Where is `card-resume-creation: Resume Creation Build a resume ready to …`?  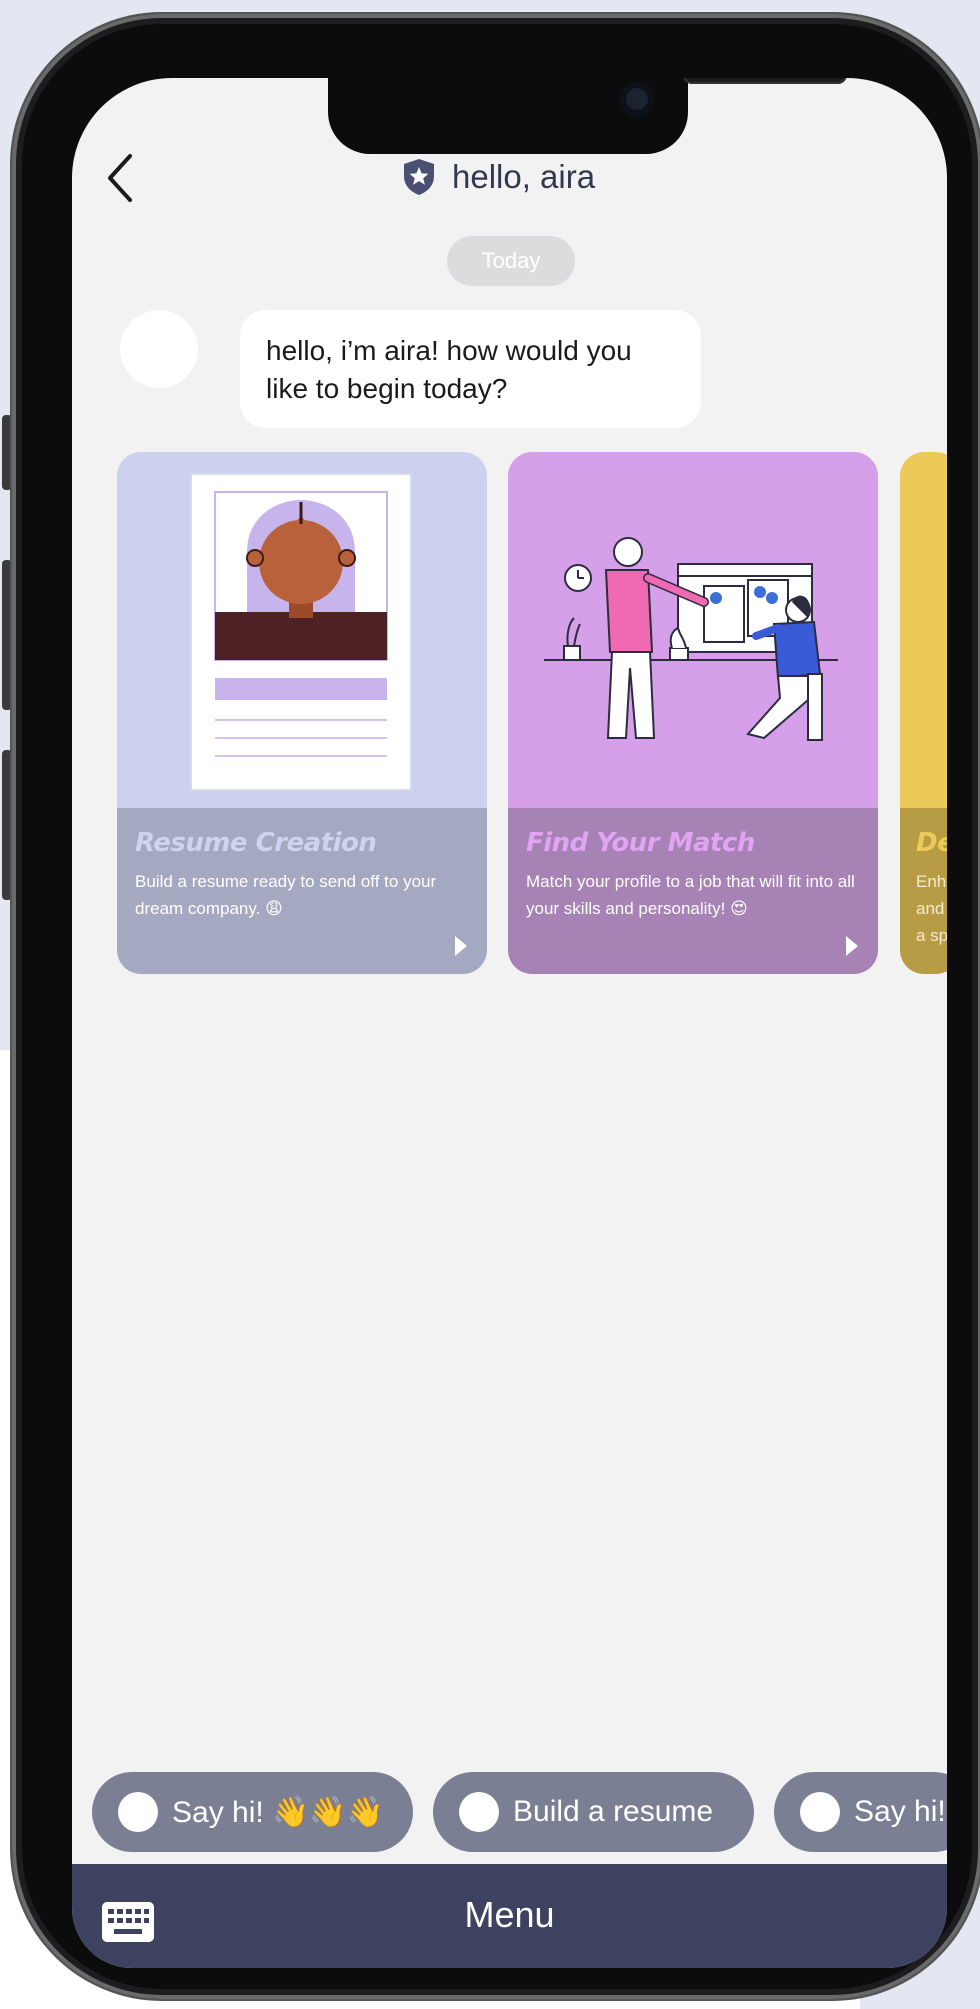
card-resume-creation: Resume Creation Build a resume ready to … is located at coordinates (302, 713).